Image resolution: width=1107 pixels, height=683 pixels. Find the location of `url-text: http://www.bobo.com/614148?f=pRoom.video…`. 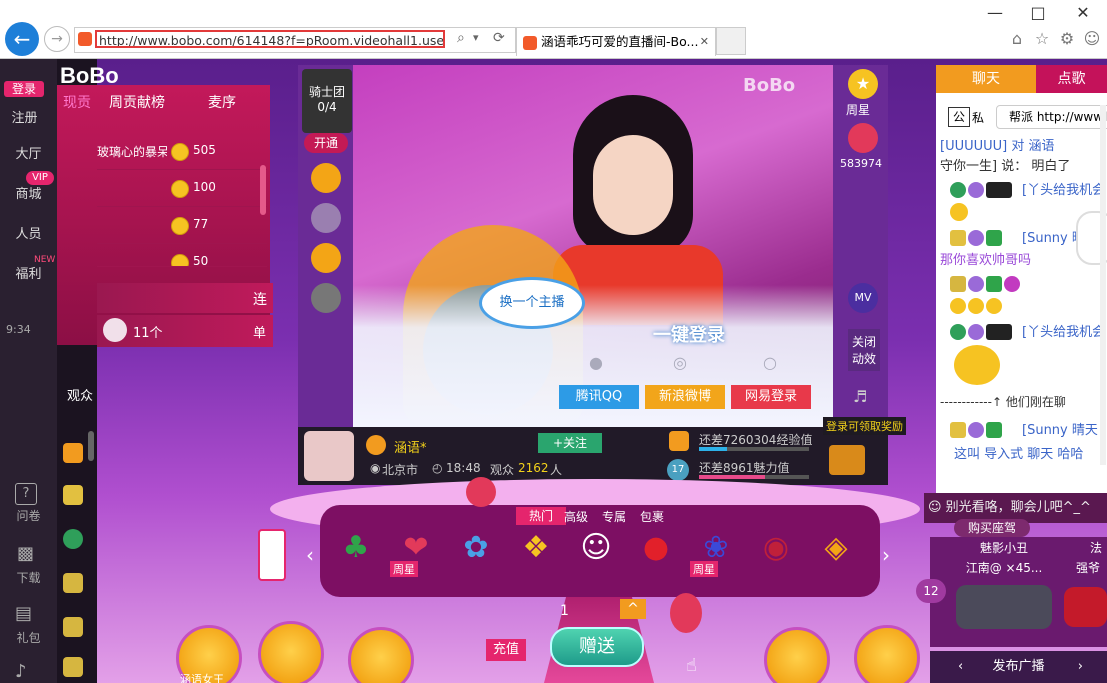

url-text: http://www.bobo.com/614148?f=pRoom.video… is located at coordinates (270, 39).